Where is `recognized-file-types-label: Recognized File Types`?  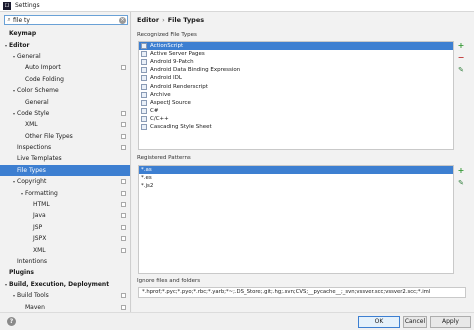
recognized-file-types-label: Recognized File Types is located at coordinates (167, 35).